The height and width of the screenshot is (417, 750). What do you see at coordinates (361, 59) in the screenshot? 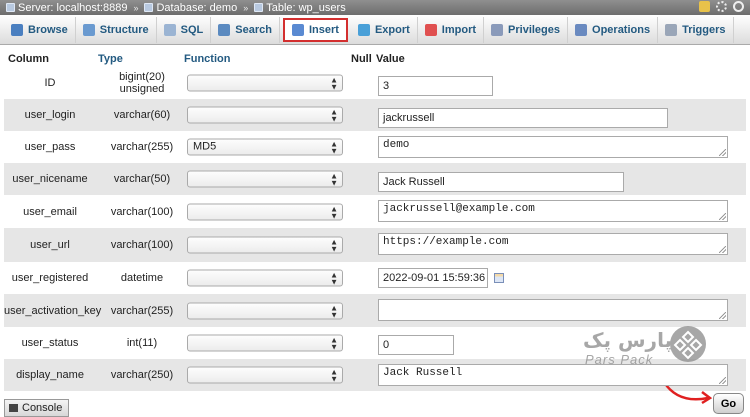
I see `header-null: Null` at bounding box center [361, 59].